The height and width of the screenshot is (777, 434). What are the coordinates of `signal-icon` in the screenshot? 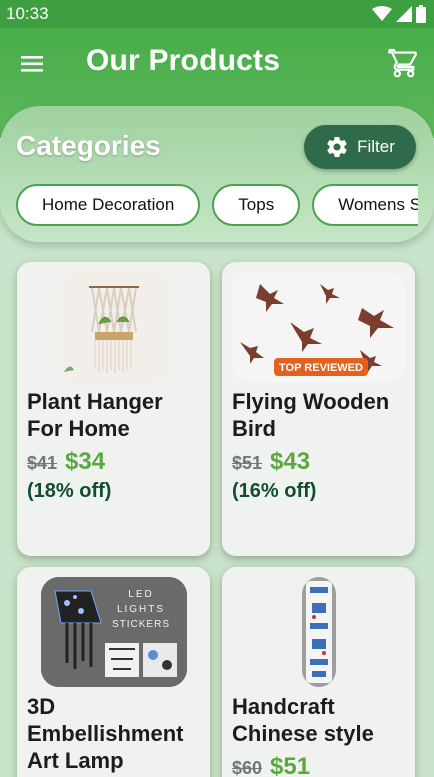 It's located at (404, 14).